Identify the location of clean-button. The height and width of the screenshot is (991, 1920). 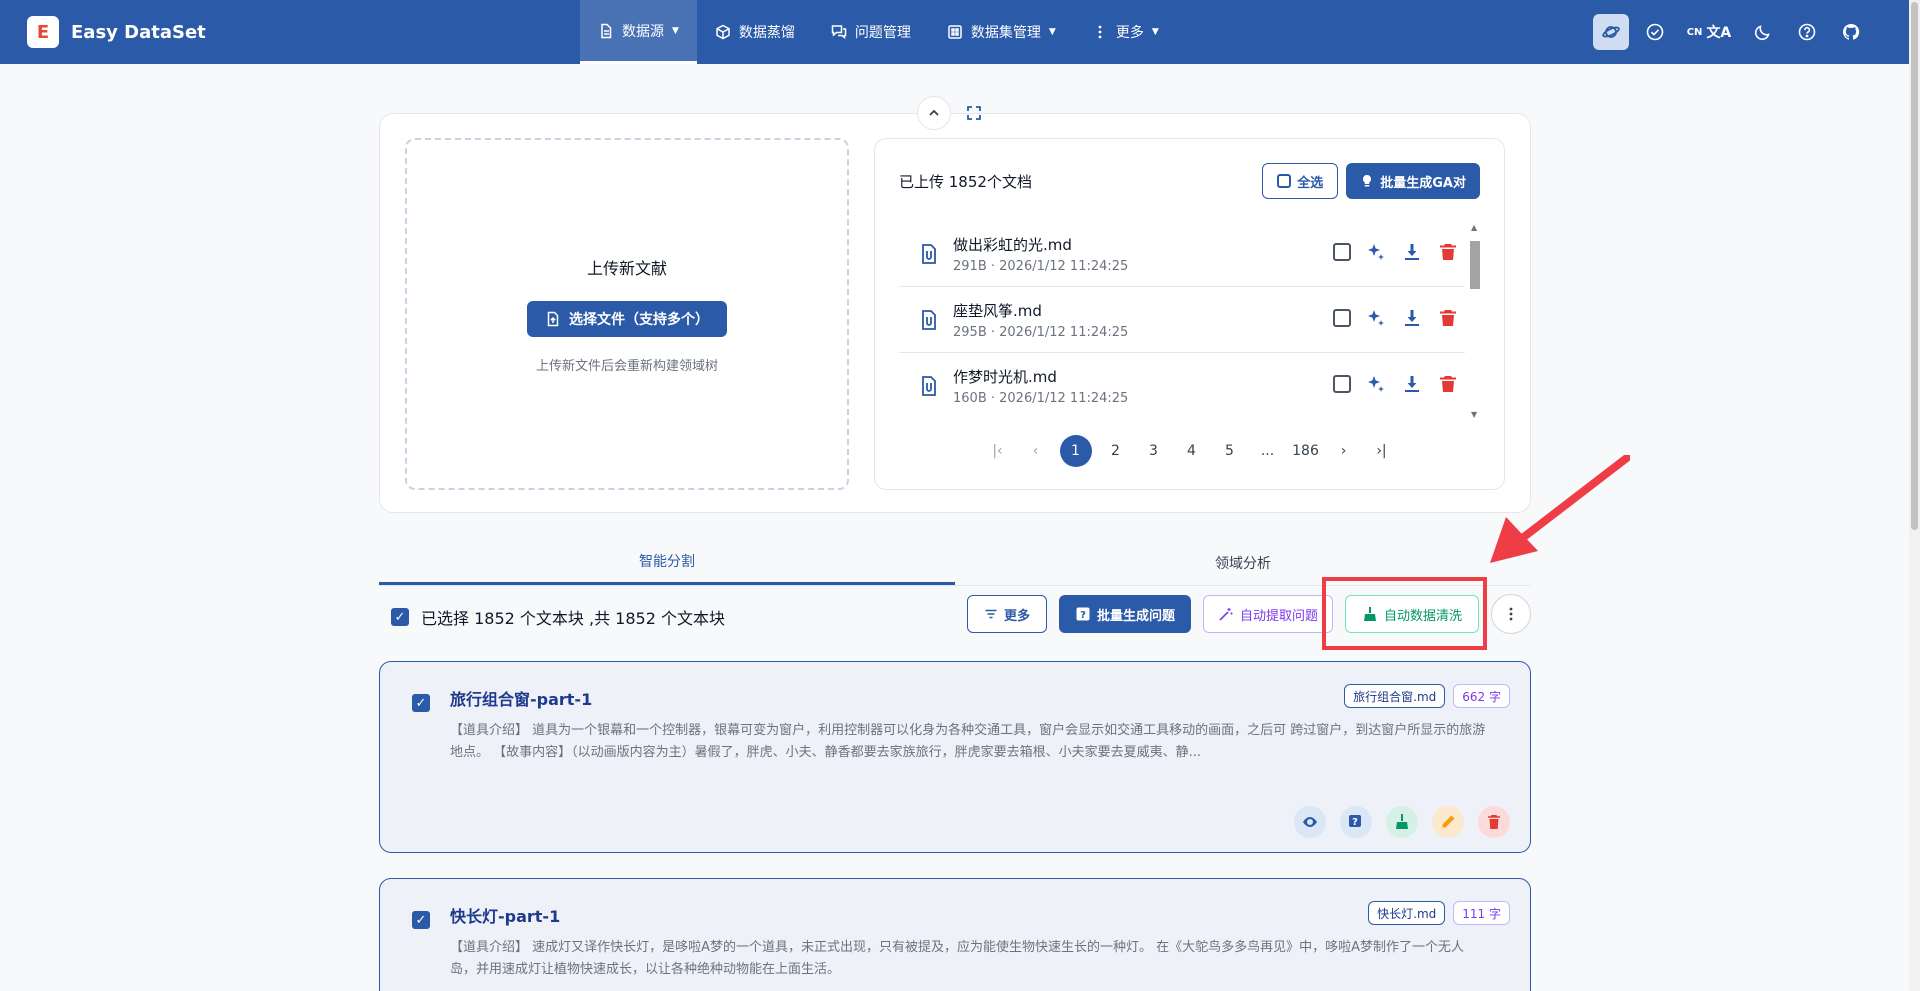
(1402, 822).